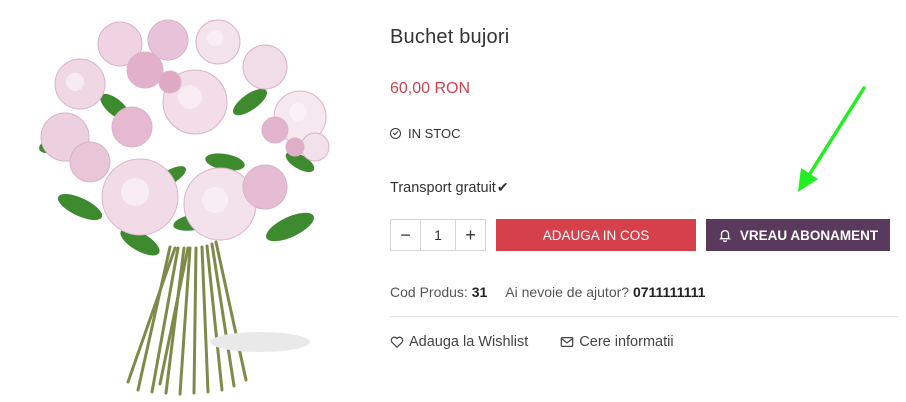 The height and width of the screenshot is (402, 906). What do you see at coordinates (596, 235) in the screenshot?
I see `add-to-cart-button: ADAUGA IN COS` at bounding box center [596, 235].